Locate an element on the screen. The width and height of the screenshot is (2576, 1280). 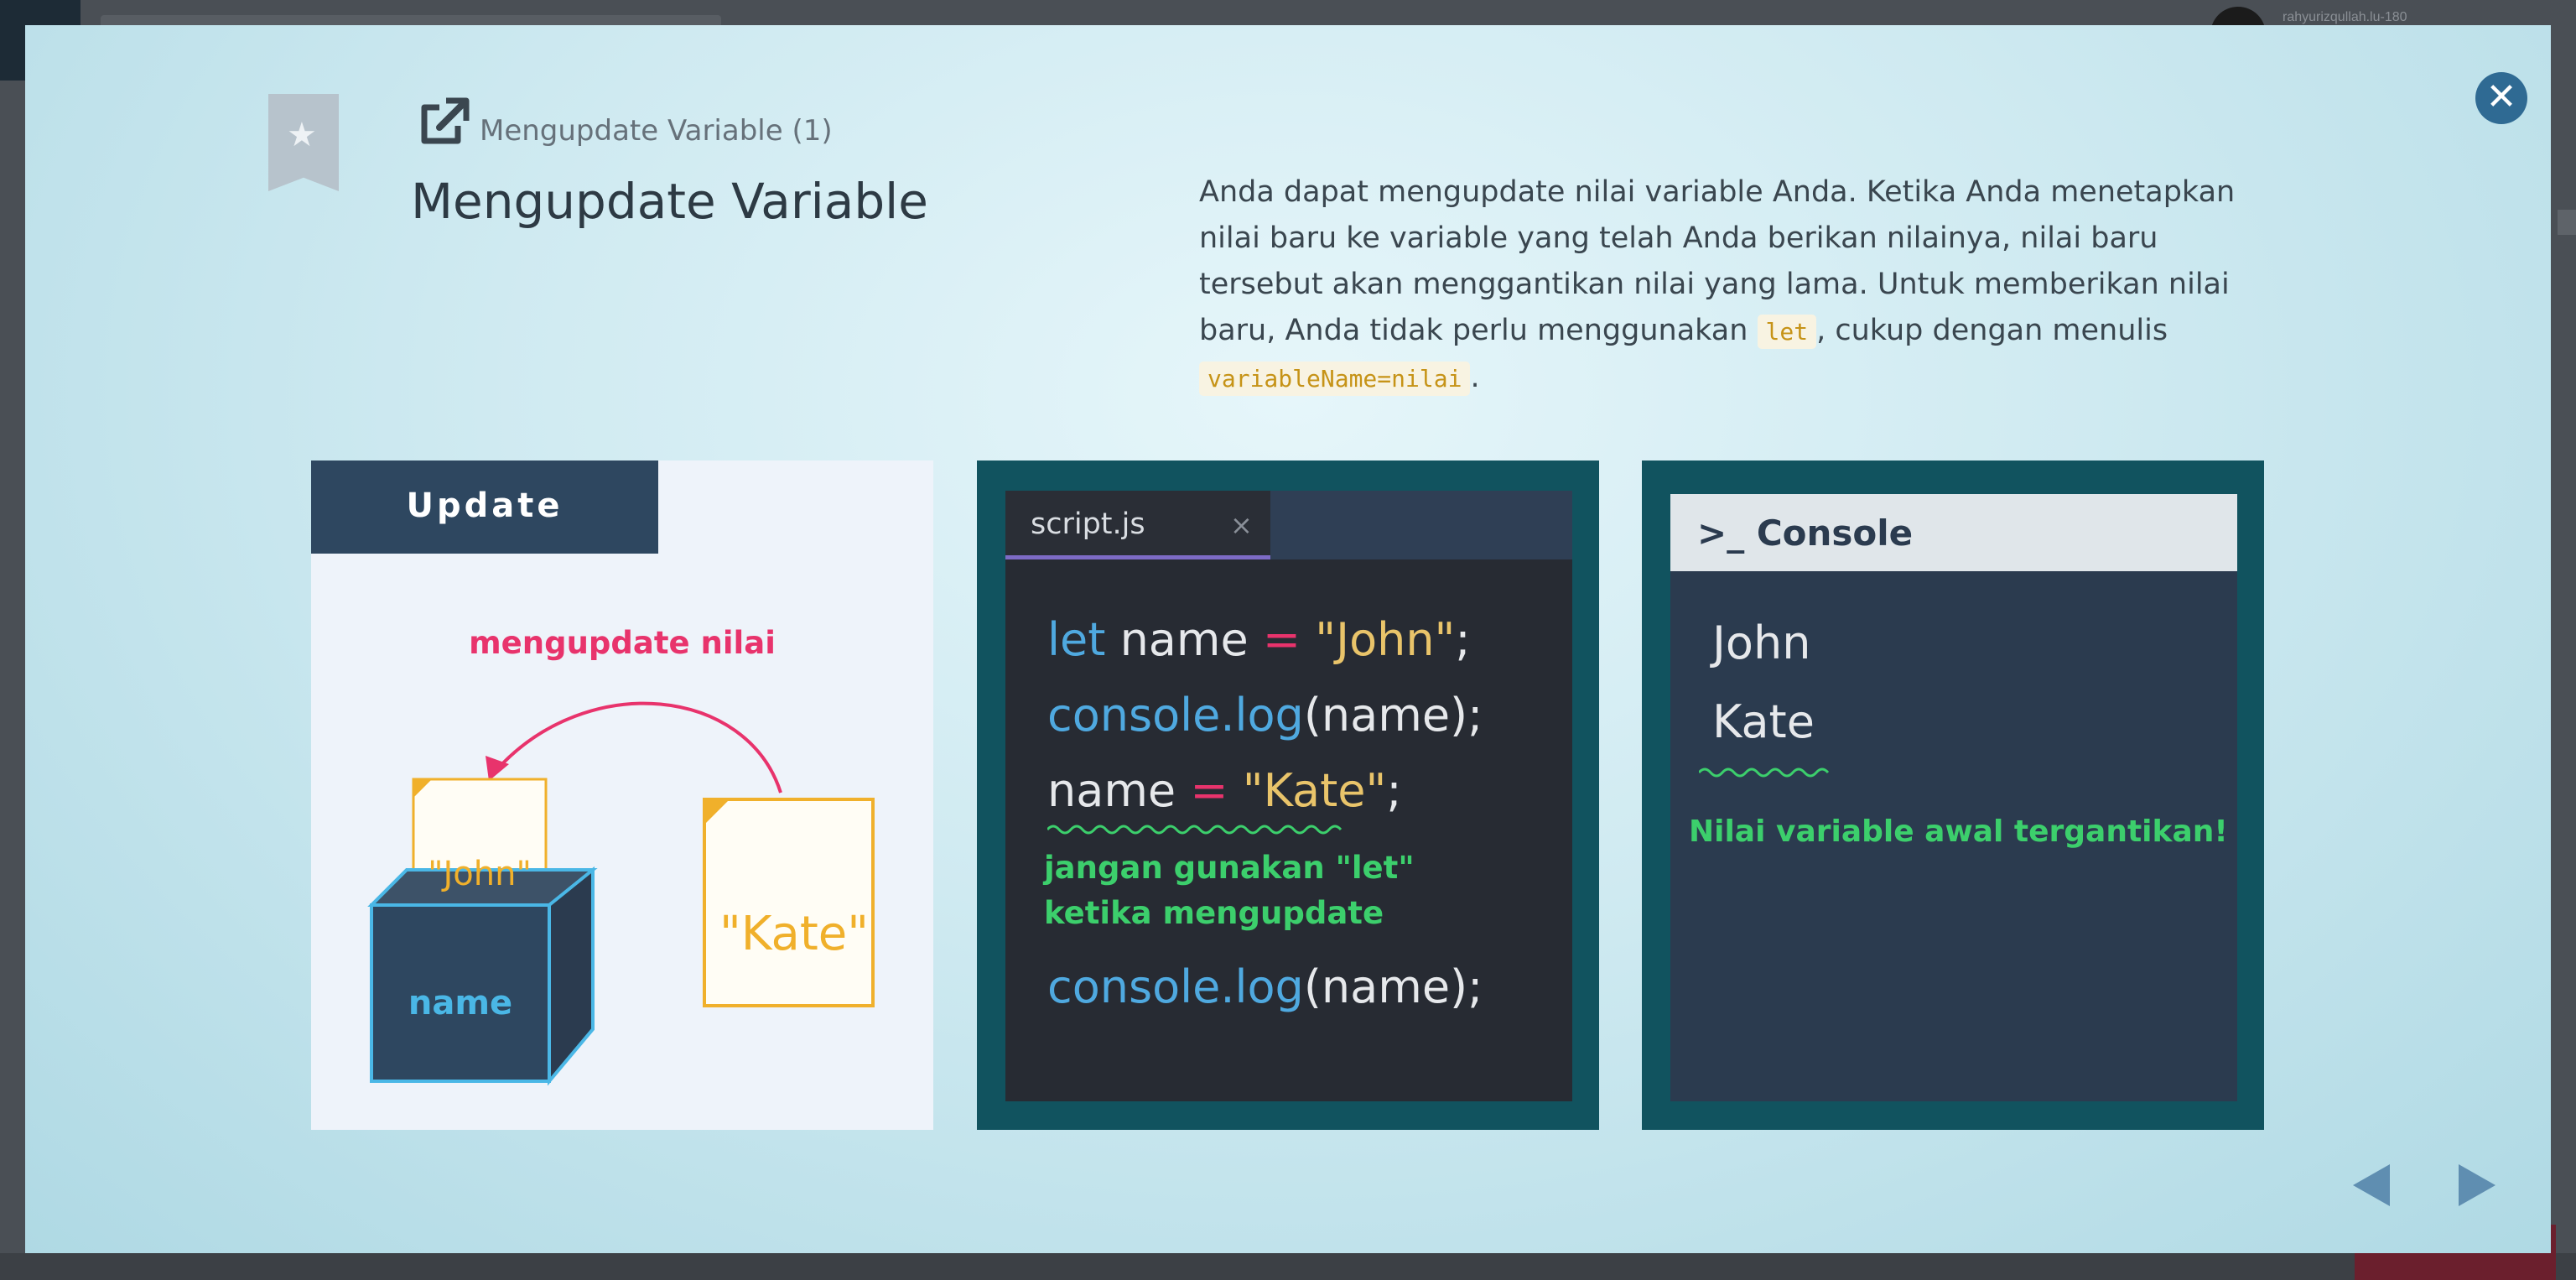
background-bottom-bar is located at coordinates (1288, 1266).